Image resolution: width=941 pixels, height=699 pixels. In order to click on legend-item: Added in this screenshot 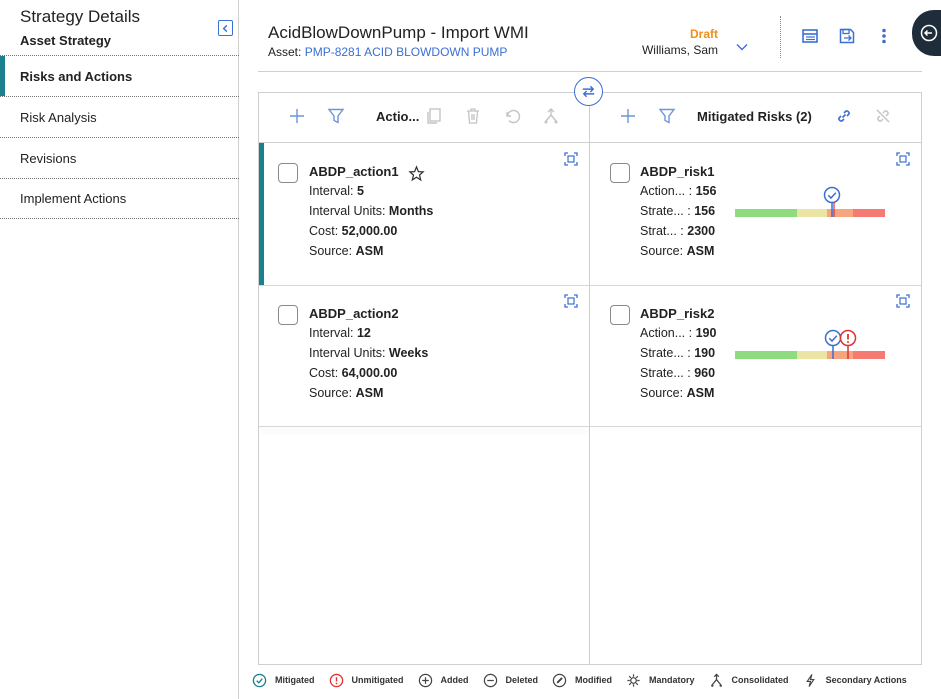, I will do `click(443, 680)`.